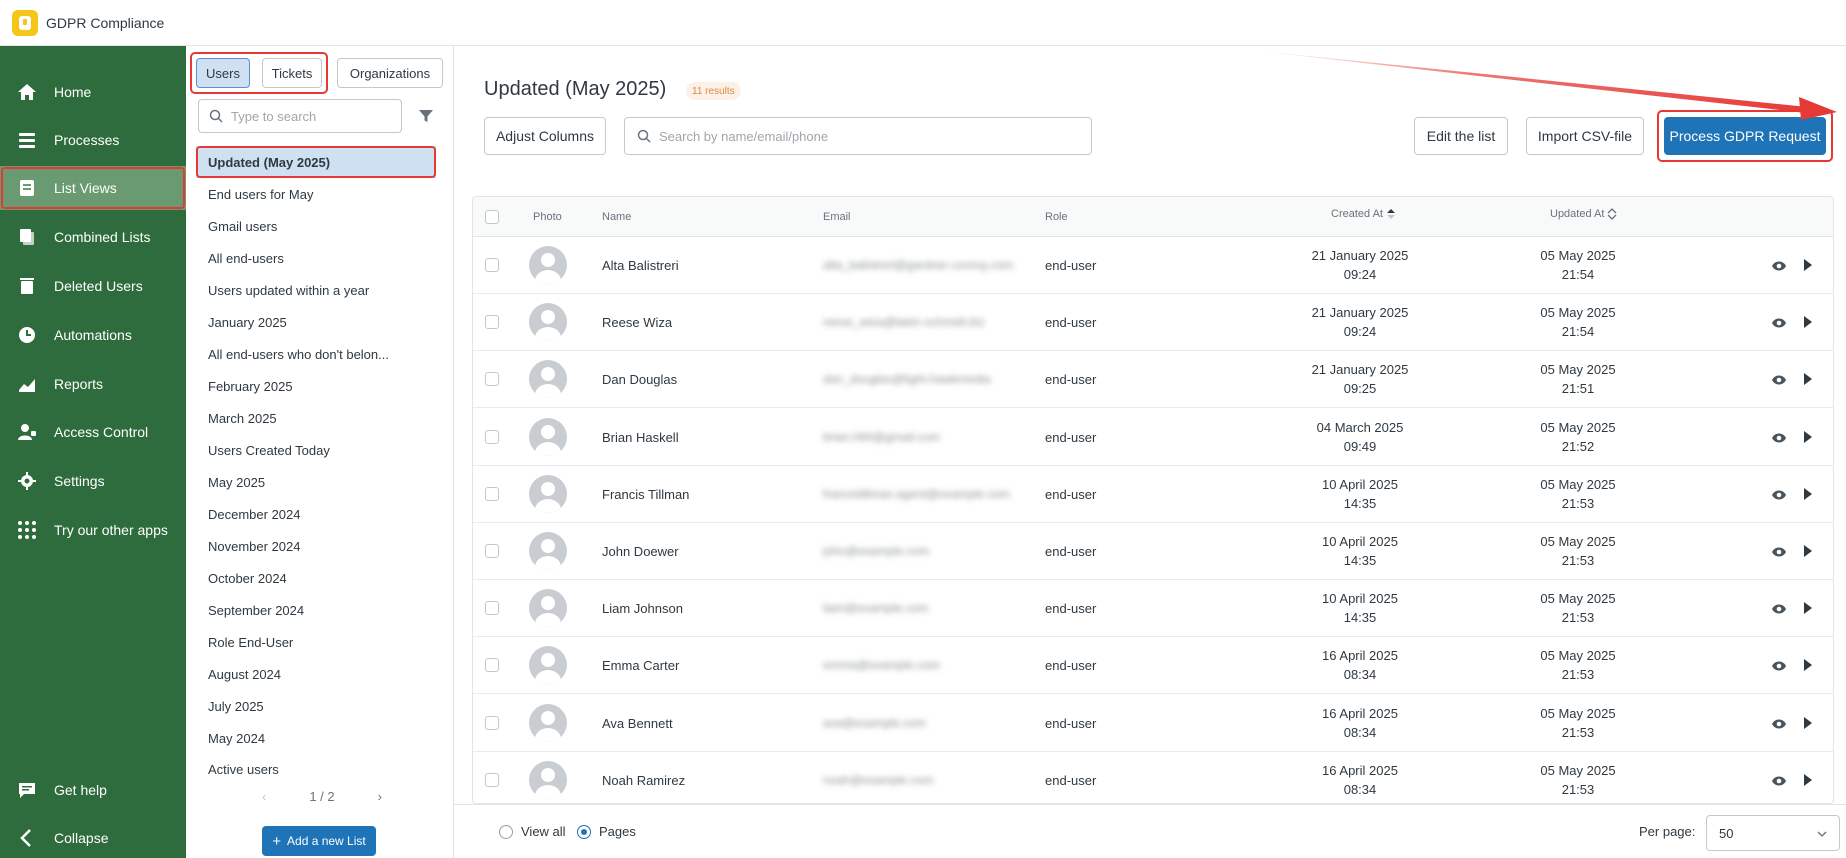  I want to click on next-page-icon: ›, so click(380, 796).